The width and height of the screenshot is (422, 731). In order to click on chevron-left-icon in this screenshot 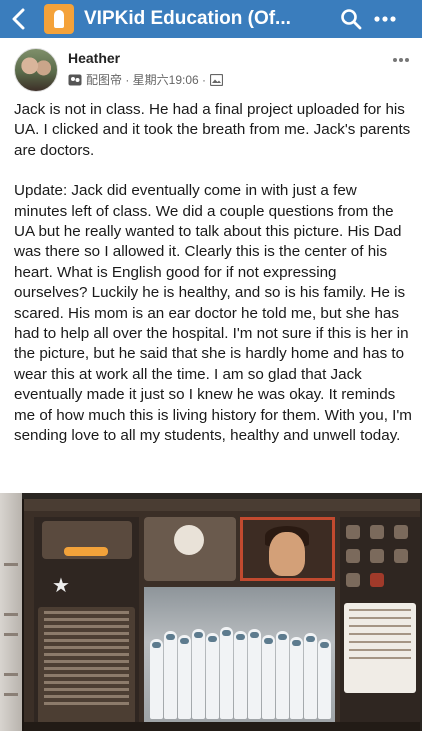, I will do `click(18, 19)`.